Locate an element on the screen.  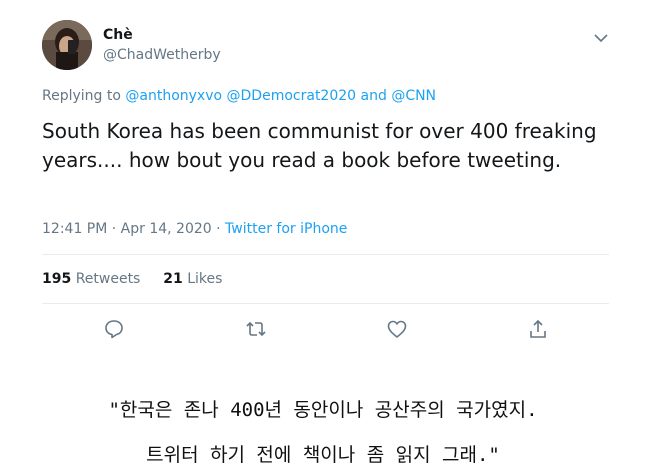
retweets-stat: 195 Retweets is located at coordinates (91, 279).